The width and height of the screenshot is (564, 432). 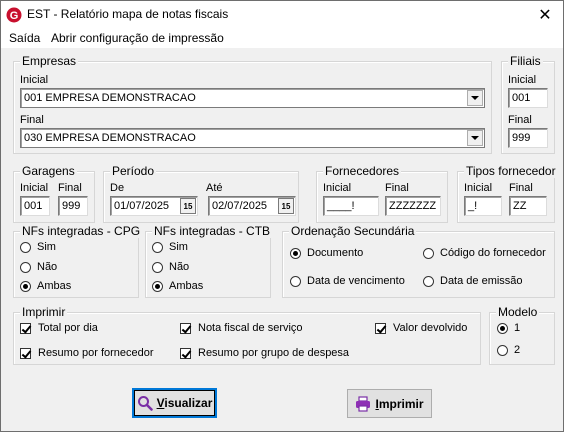 What do you see at coordinates (186, 286) in the screenshot?
I see `radio-label: Ambas` at bounding box center [186, 286].